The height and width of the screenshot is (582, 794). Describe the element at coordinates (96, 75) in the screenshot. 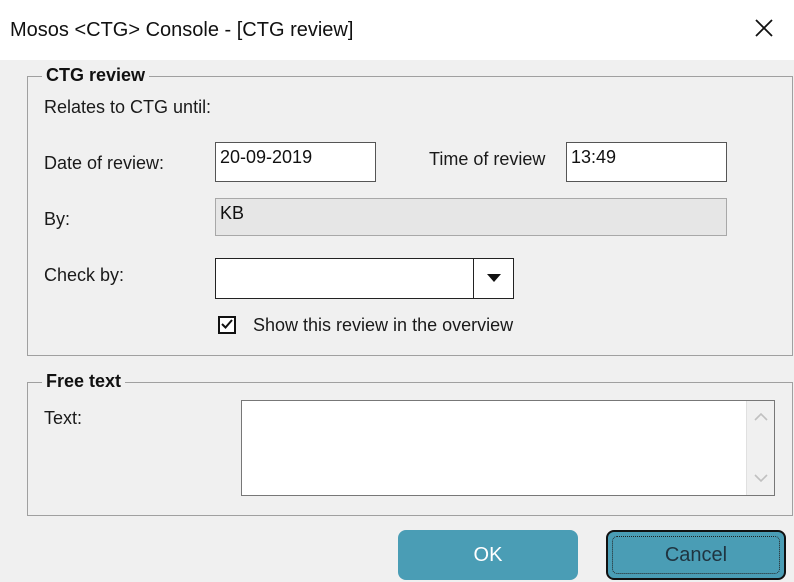

I see `ctg-review-legend: CTG review` at that location.